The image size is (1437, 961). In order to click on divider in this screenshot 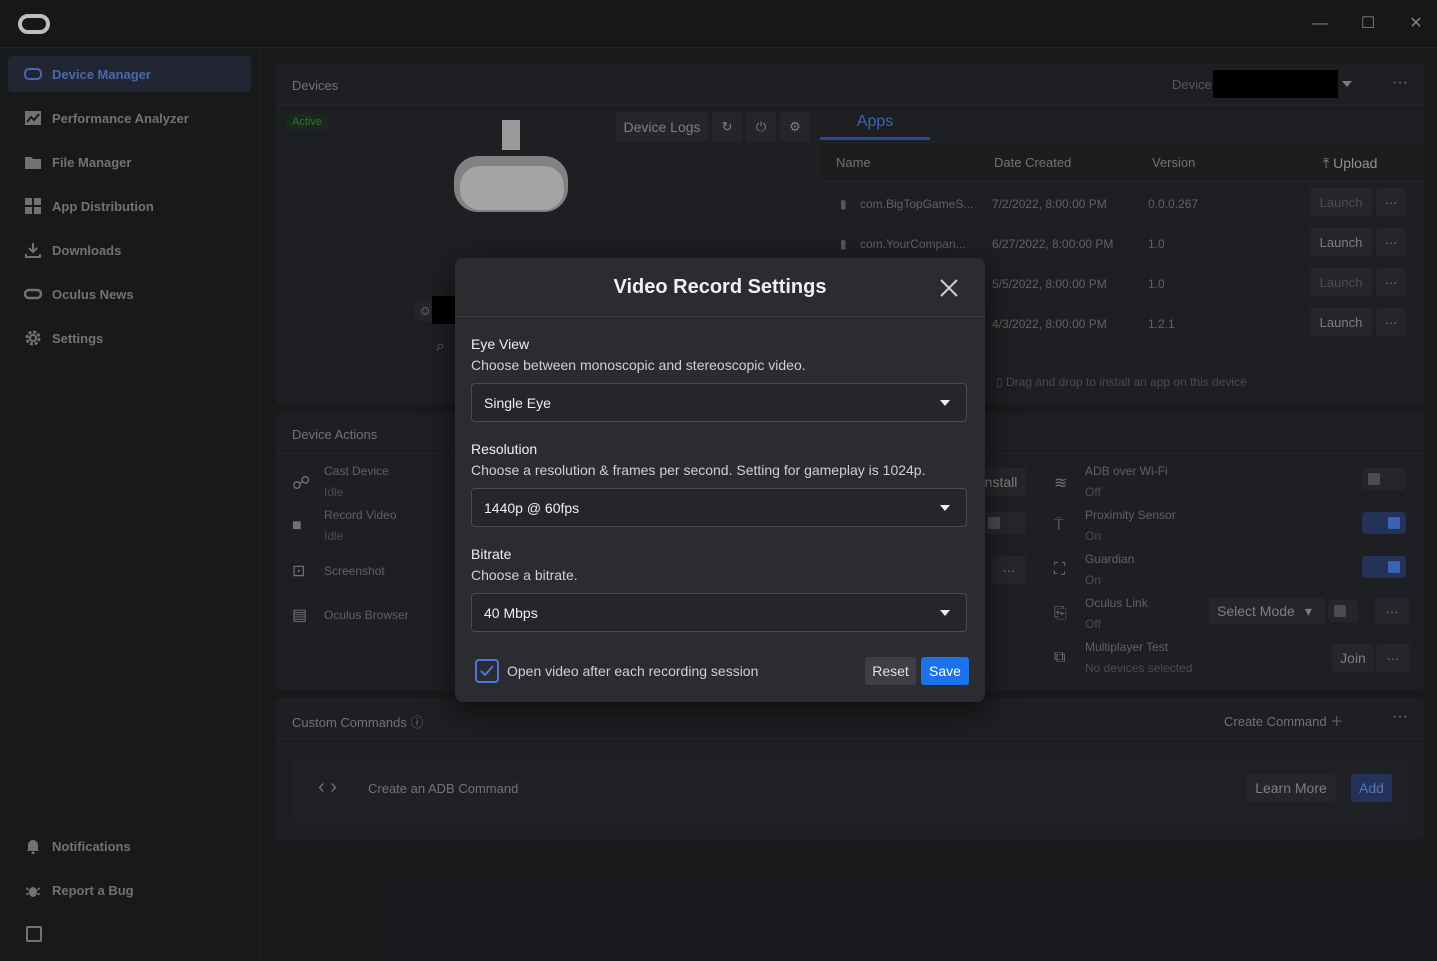, I will do `click(720, 316)`.